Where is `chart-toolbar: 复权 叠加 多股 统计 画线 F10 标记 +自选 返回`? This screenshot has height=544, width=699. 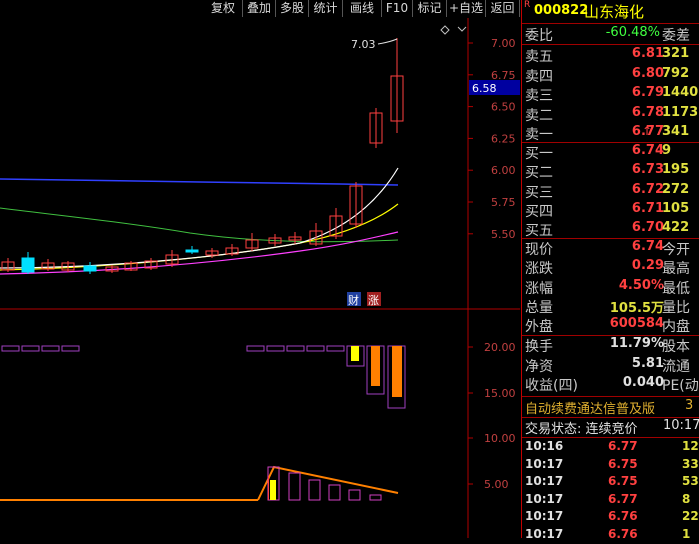
chart-toolbar: 复权 叠加 多股 统计 画线 F10 标记 +自选 返回 is located at coordinates (260, 9).